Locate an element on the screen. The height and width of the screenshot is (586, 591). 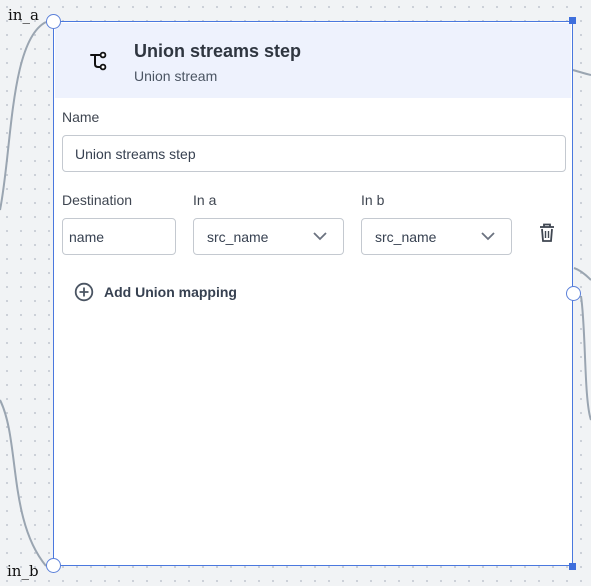
in-a-select: src_name is located at coordinates (268, 236).